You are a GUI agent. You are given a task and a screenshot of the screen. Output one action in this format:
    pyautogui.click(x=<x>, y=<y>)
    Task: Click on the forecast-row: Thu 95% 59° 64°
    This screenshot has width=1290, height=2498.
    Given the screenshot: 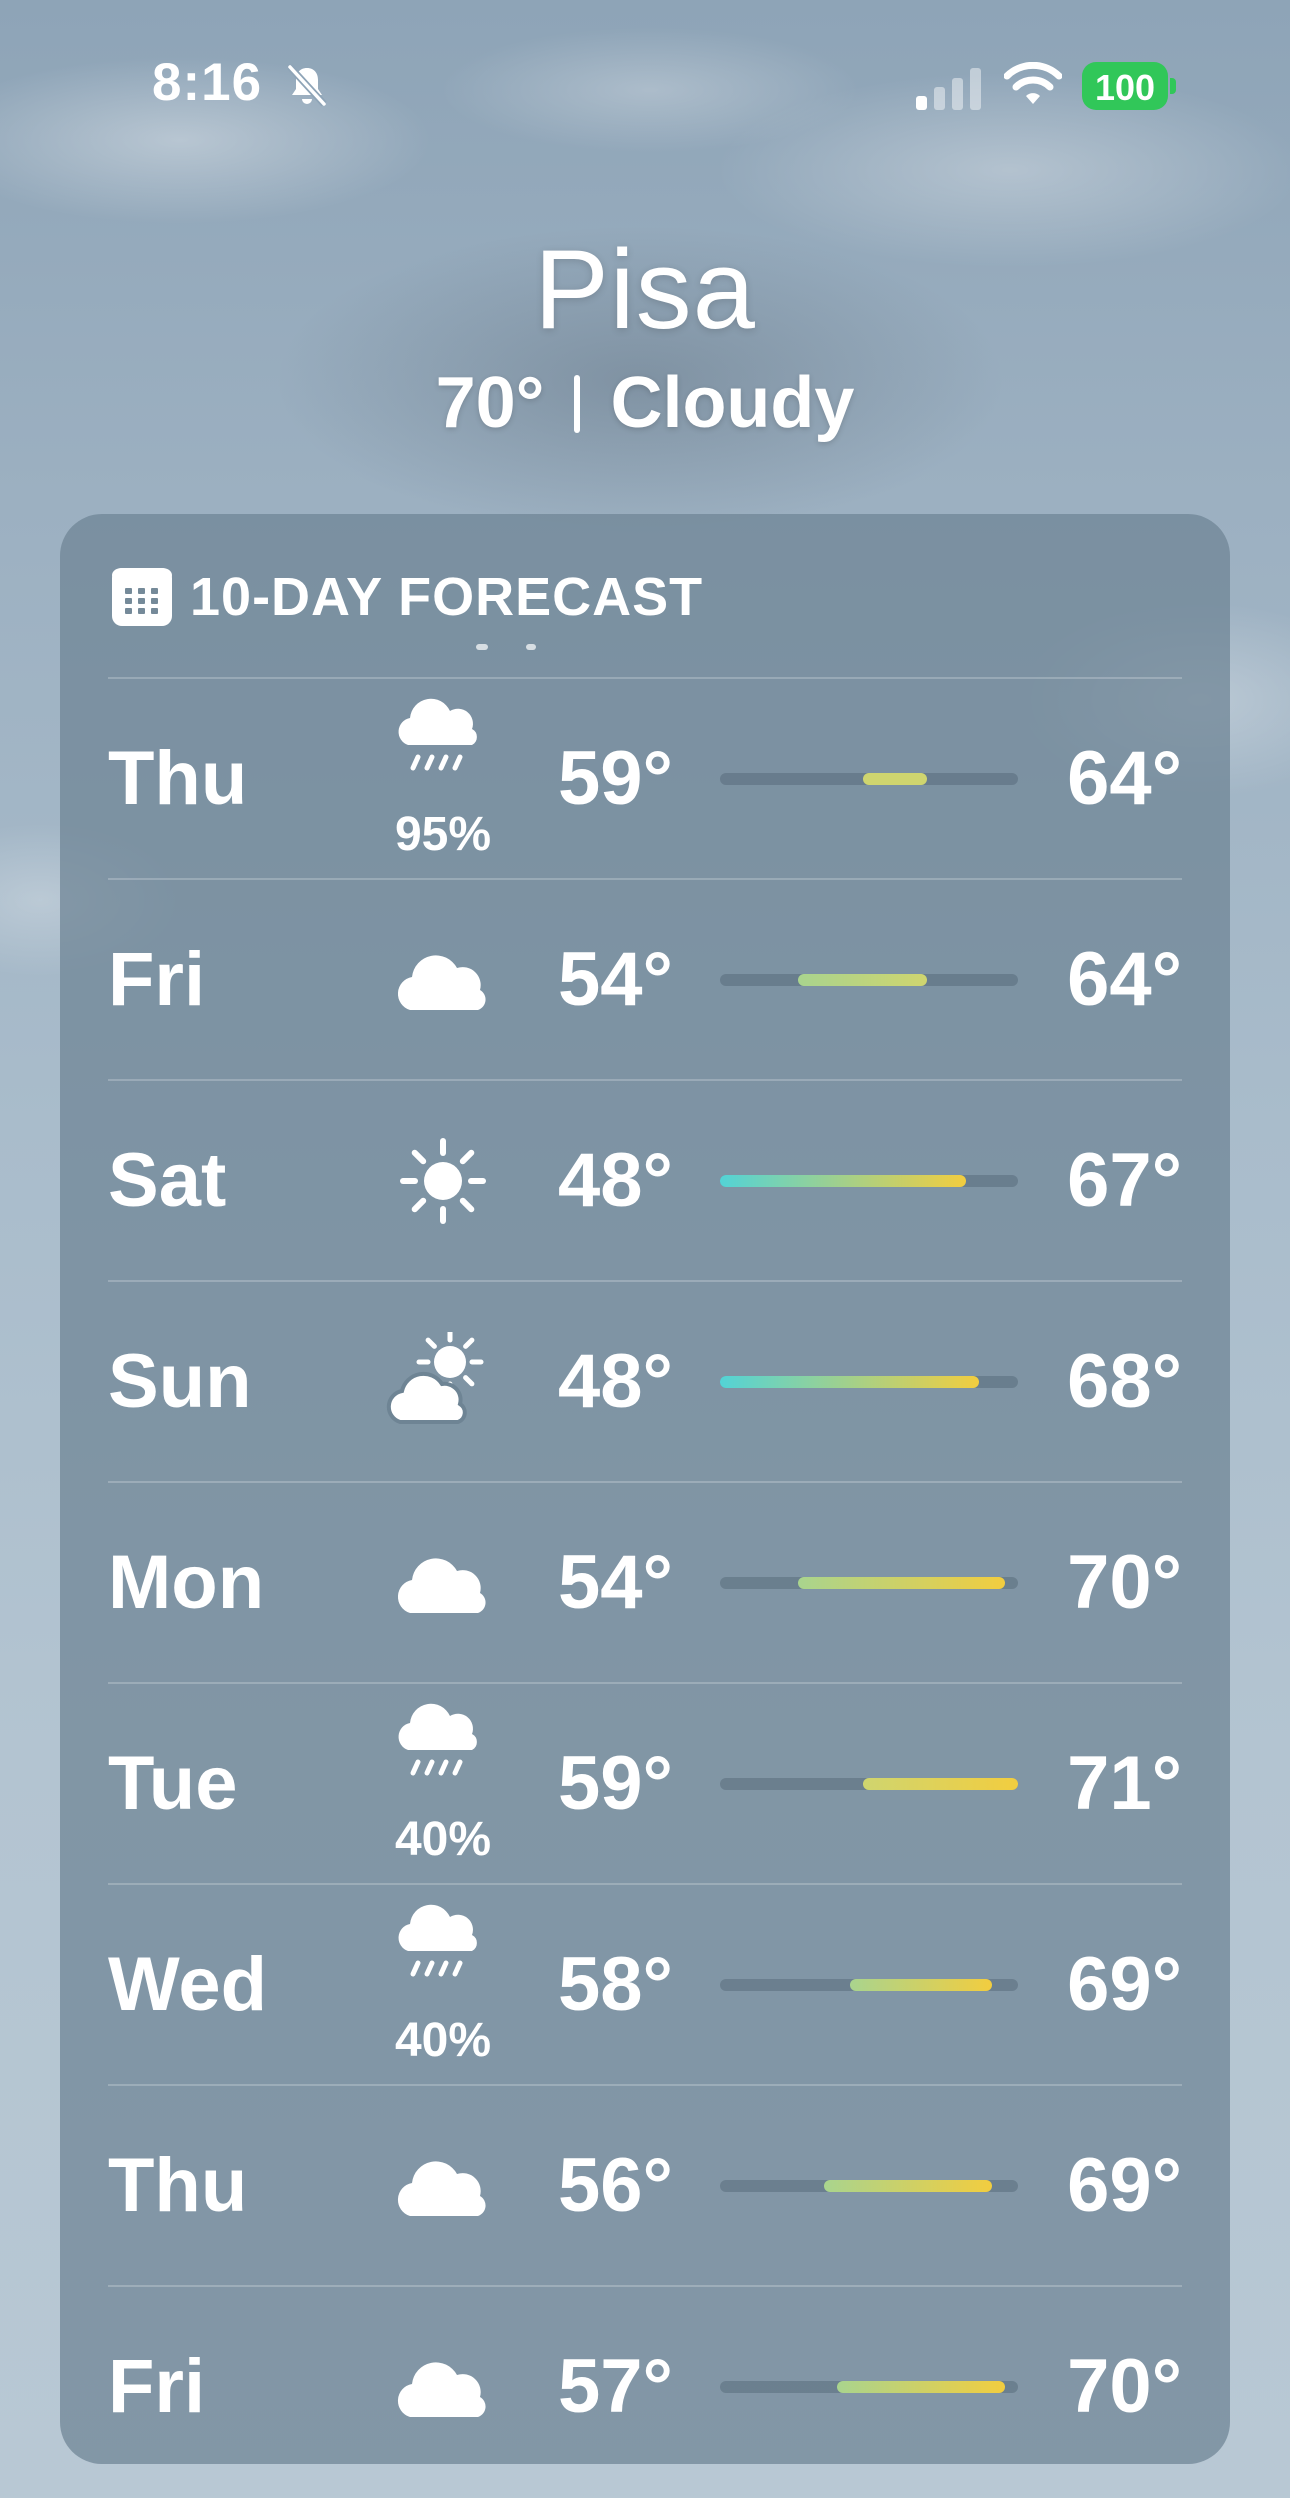 What is the action you would take?
    pyautogui.click(x=645, y=779)
    